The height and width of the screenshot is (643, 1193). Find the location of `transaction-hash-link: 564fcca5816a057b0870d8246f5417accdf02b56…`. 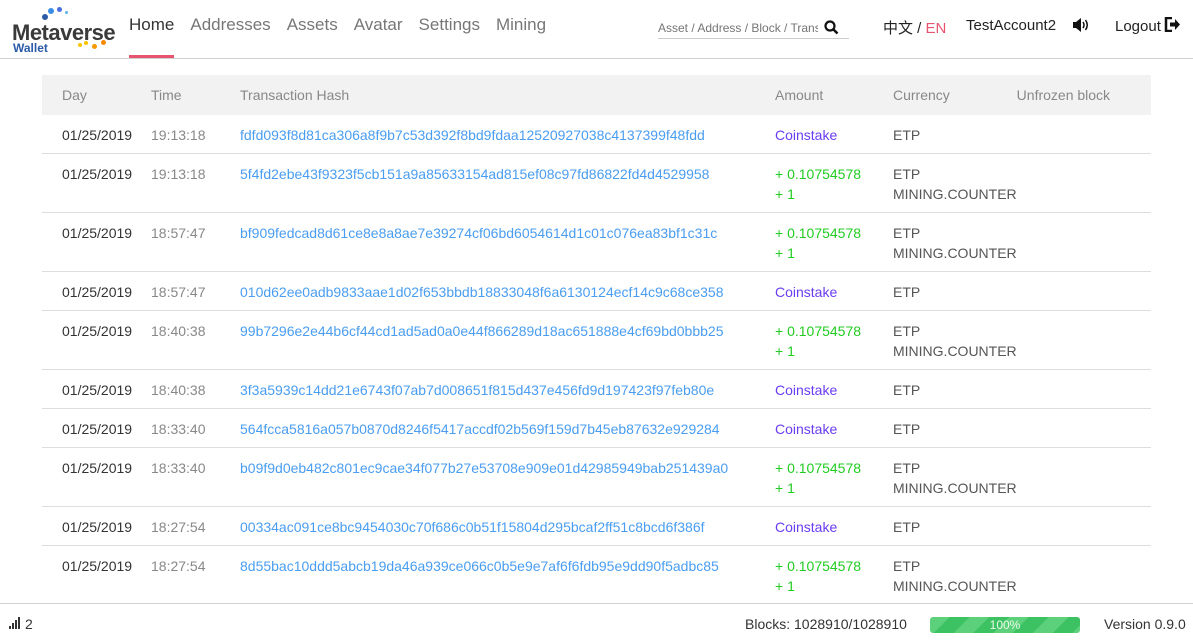

transaction-hash-link: 564fcca5816a057b0870d8246f5417accdf02b56… is located at coordinates (480, 429).